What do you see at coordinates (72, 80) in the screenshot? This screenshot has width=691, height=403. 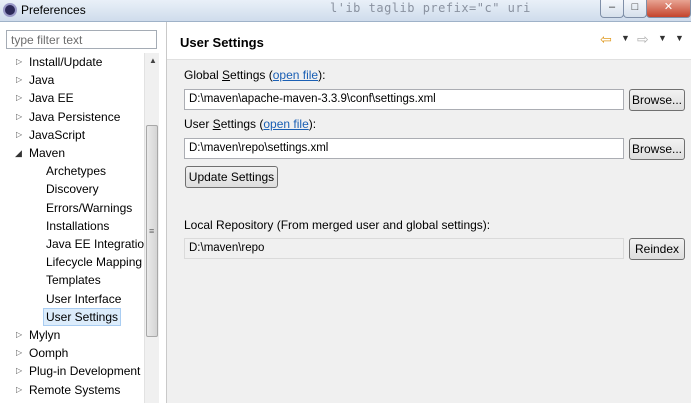 I see `tree-item: ▷ Java` at bounding box center [72, 80].